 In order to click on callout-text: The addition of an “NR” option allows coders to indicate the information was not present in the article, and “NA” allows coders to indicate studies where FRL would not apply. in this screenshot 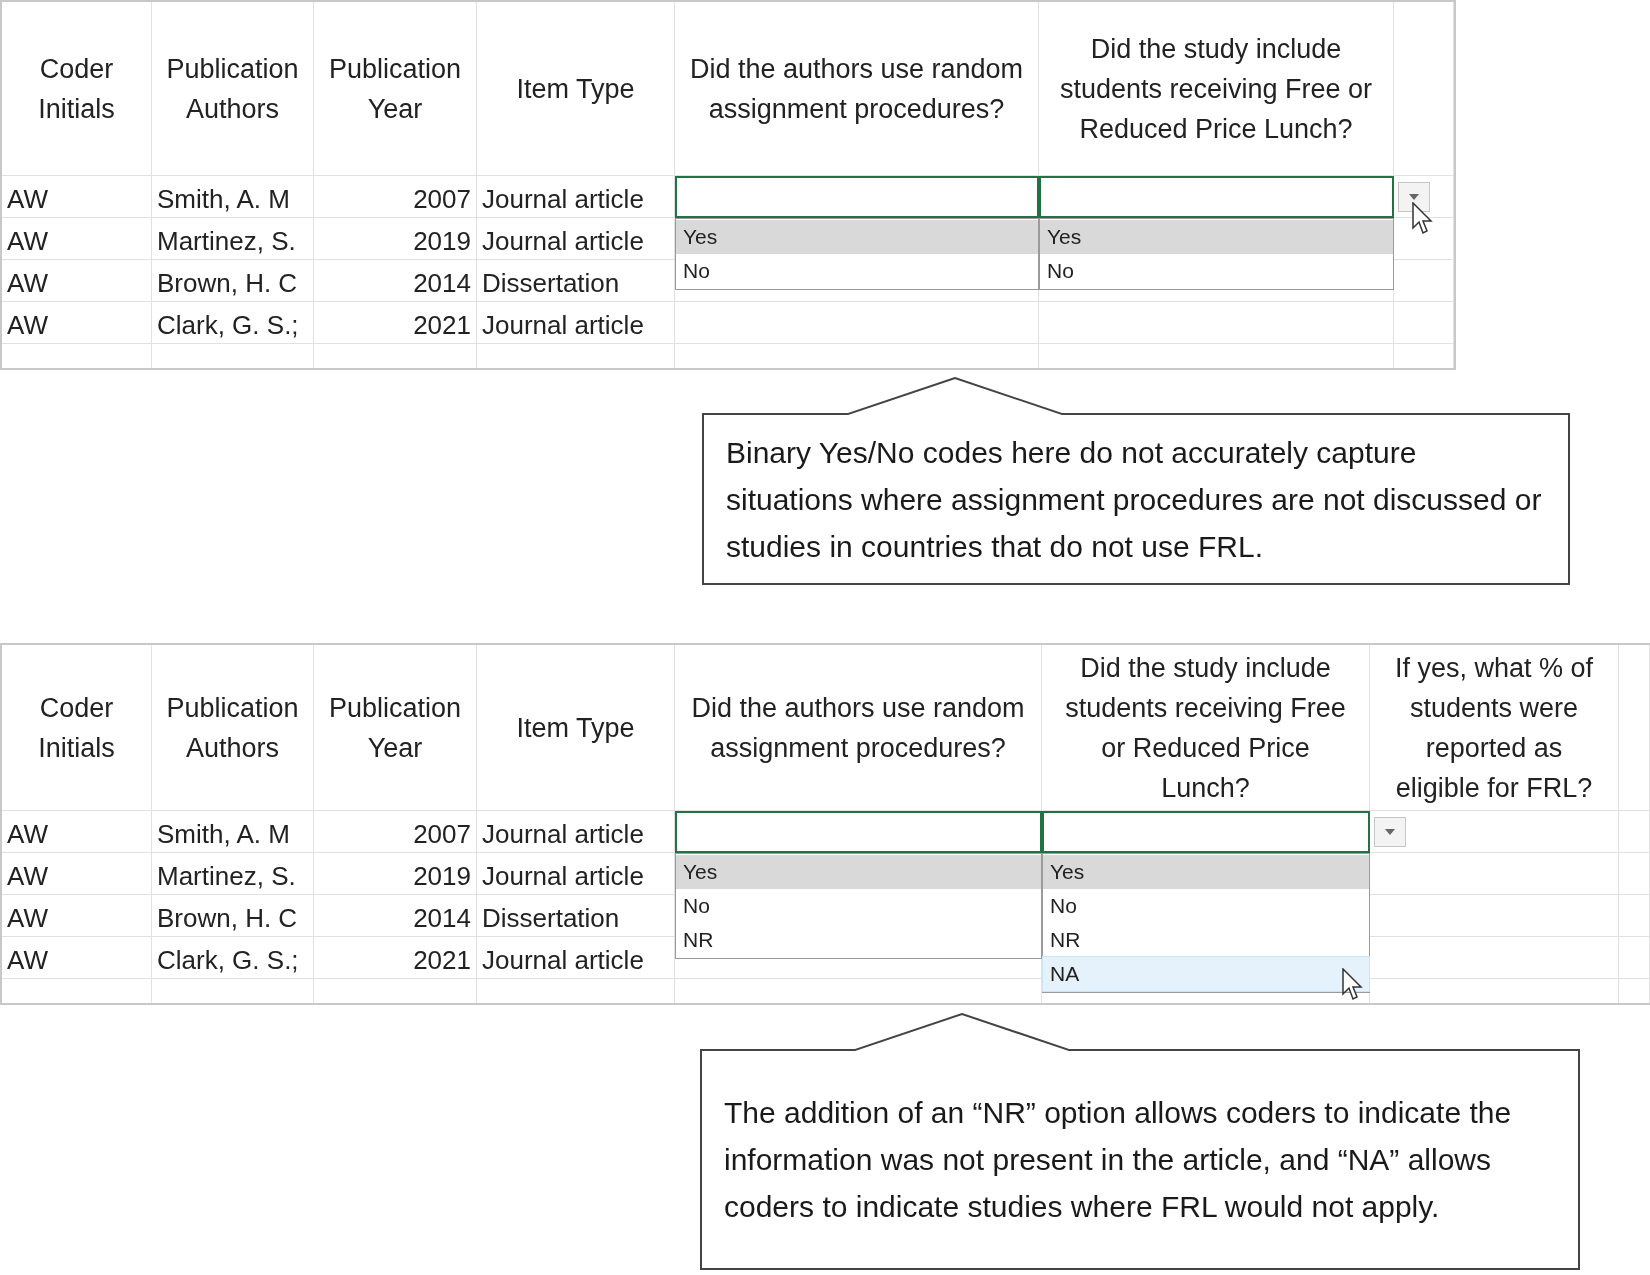, I will do `click(1118, 1160)`.